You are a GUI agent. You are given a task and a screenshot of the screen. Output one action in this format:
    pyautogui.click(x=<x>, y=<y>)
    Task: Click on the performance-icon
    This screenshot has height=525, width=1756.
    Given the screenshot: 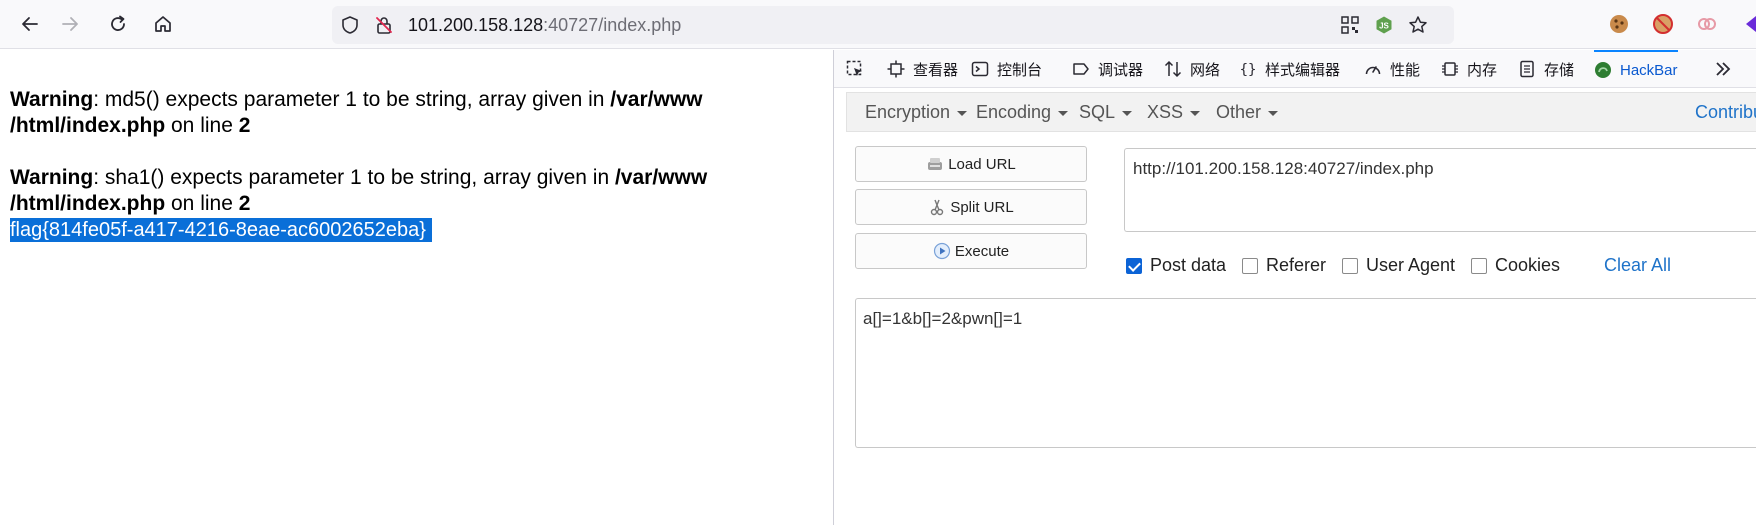 What is the action you would take?
    pyautogui.click(x=1373, y=70)
    